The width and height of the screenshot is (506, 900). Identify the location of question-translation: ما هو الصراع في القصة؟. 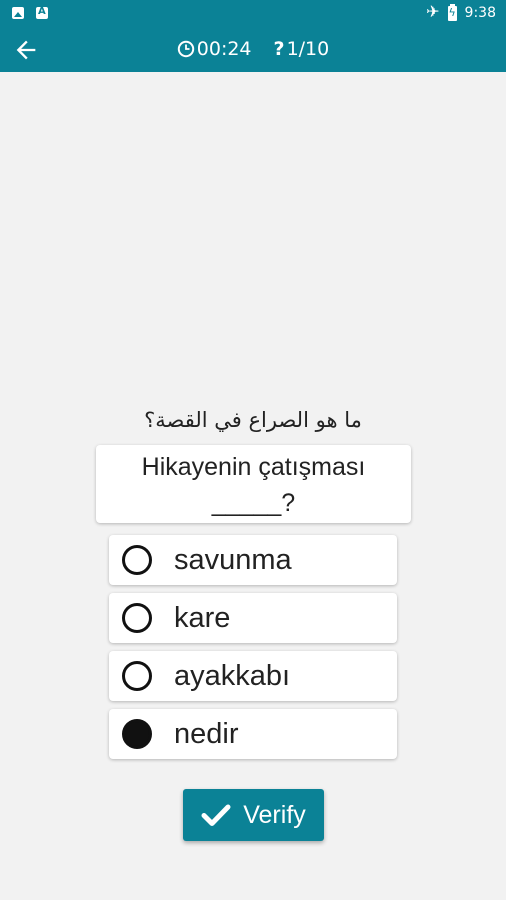
(253, 420).